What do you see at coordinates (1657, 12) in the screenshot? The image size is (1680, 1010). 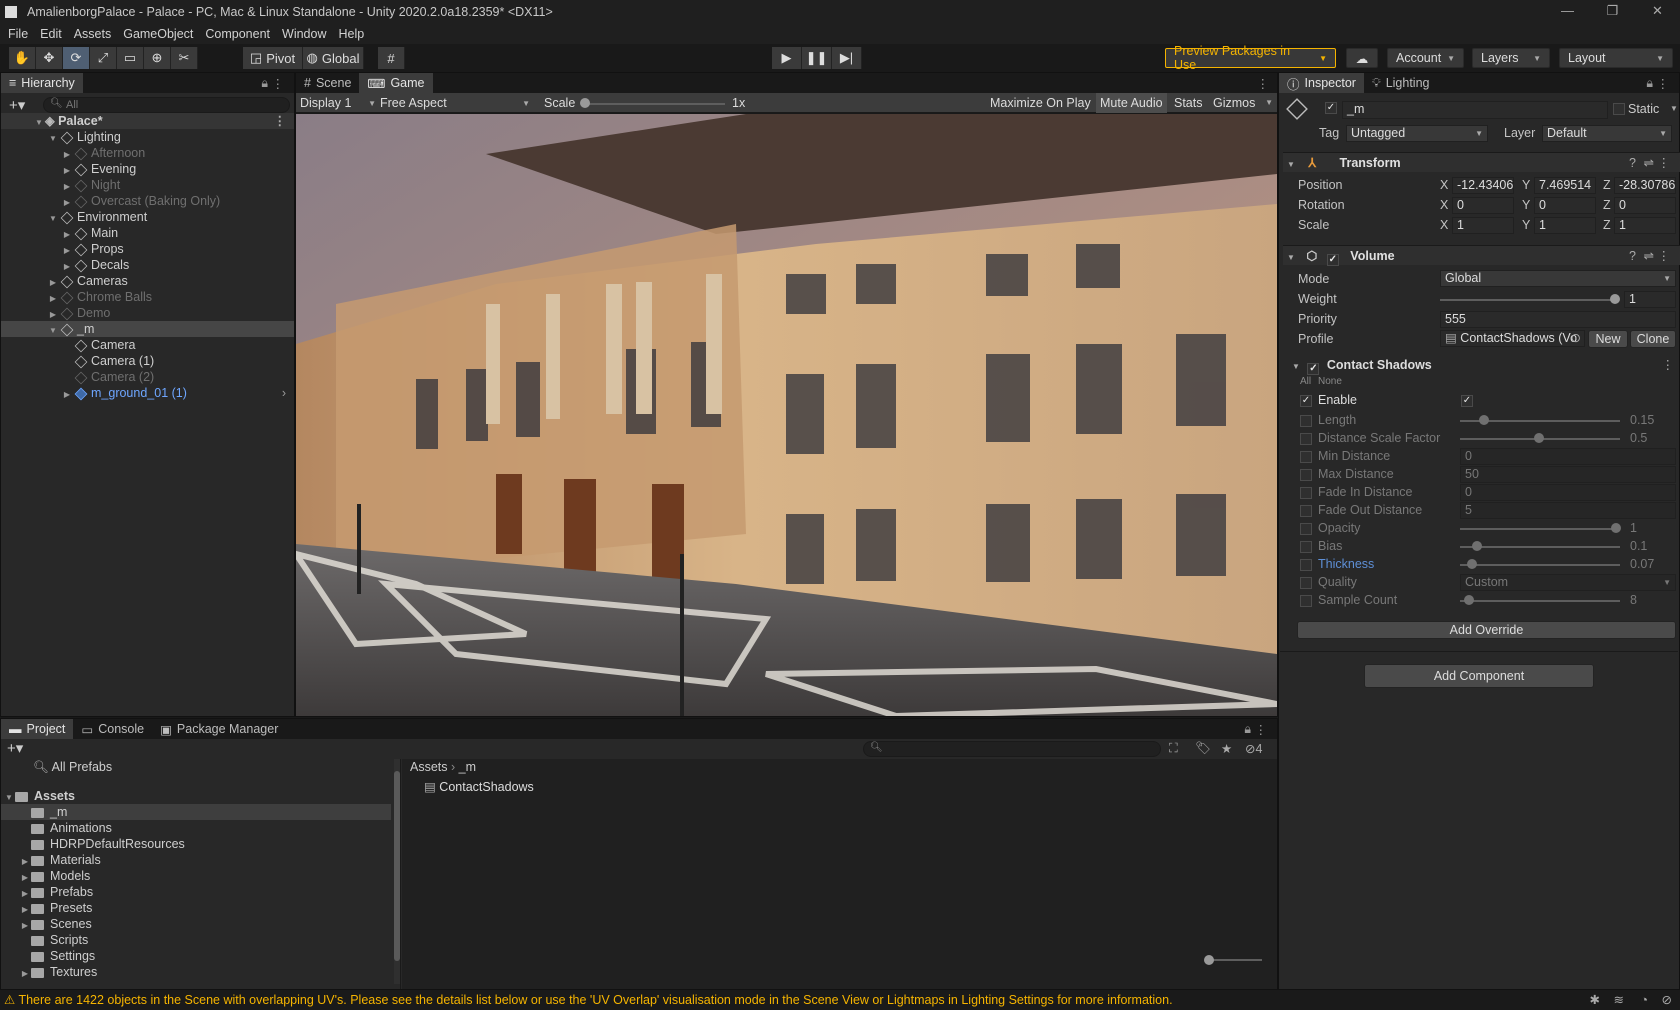 I see `close-icon: ✕` at bounding box center [1657, 12].